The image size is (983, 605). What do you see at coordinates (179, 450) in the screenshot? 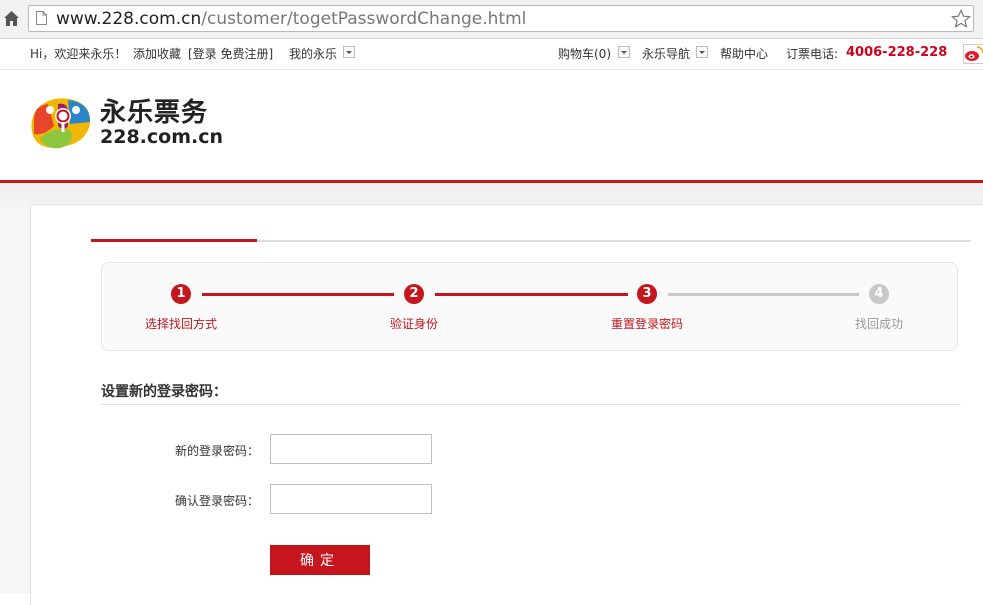
I see `new-password-label: 新的登录密码：` at bounding box center [179, 450].